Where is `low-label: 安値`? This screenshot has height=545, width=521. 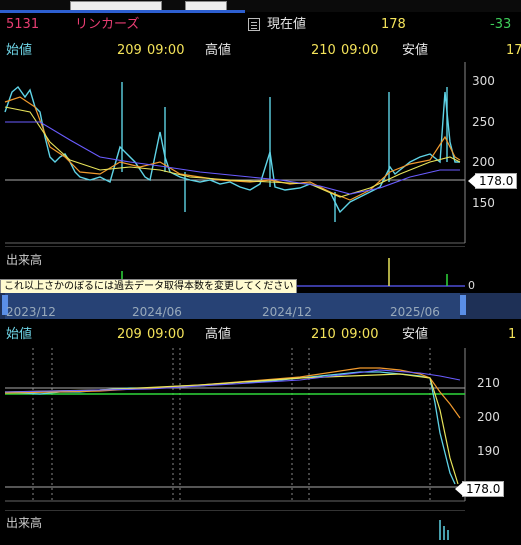 low-label: 安値 is located at coordinates (415, 50).